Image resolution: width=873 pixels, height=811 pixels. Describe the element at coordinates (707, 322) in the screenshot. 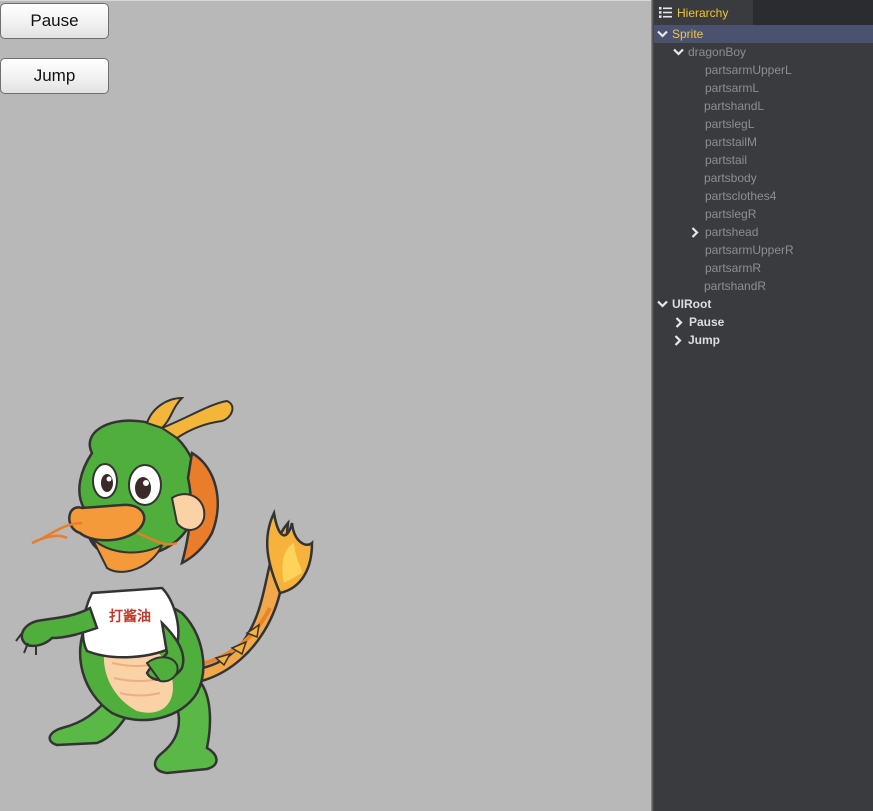

I see `tree-node-label: Pause` at that location.